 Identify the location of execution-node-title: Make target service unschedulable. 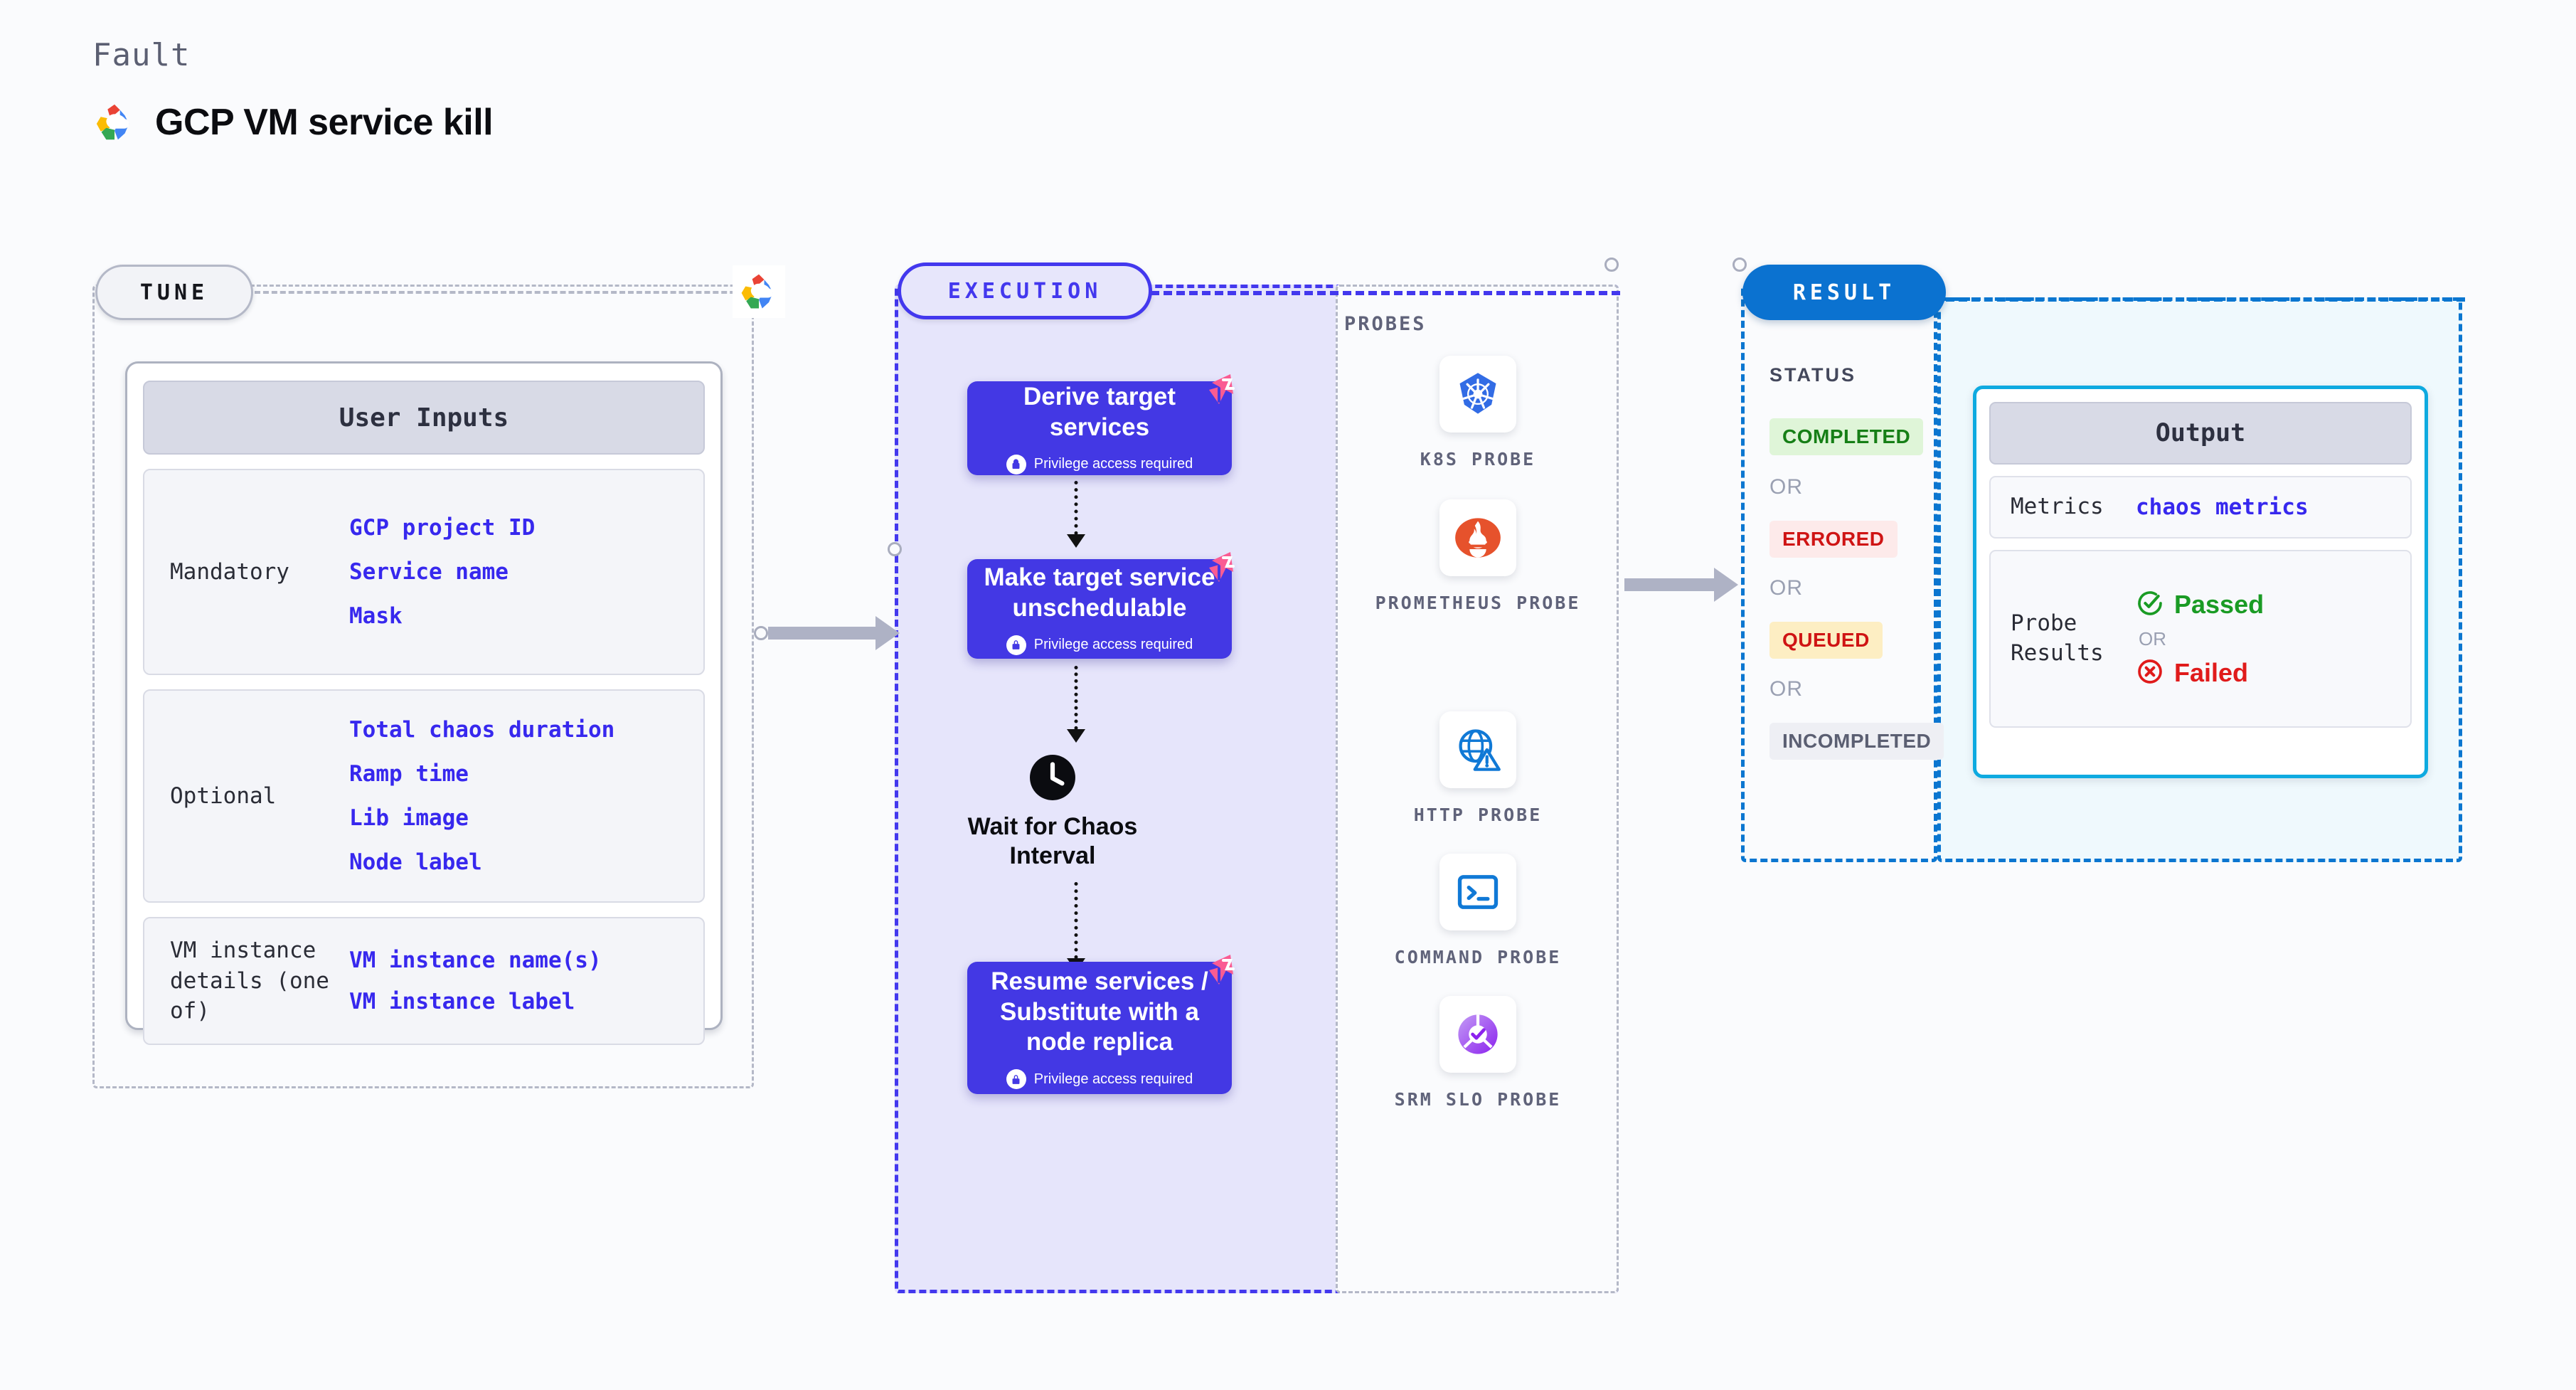
(1099, 592).